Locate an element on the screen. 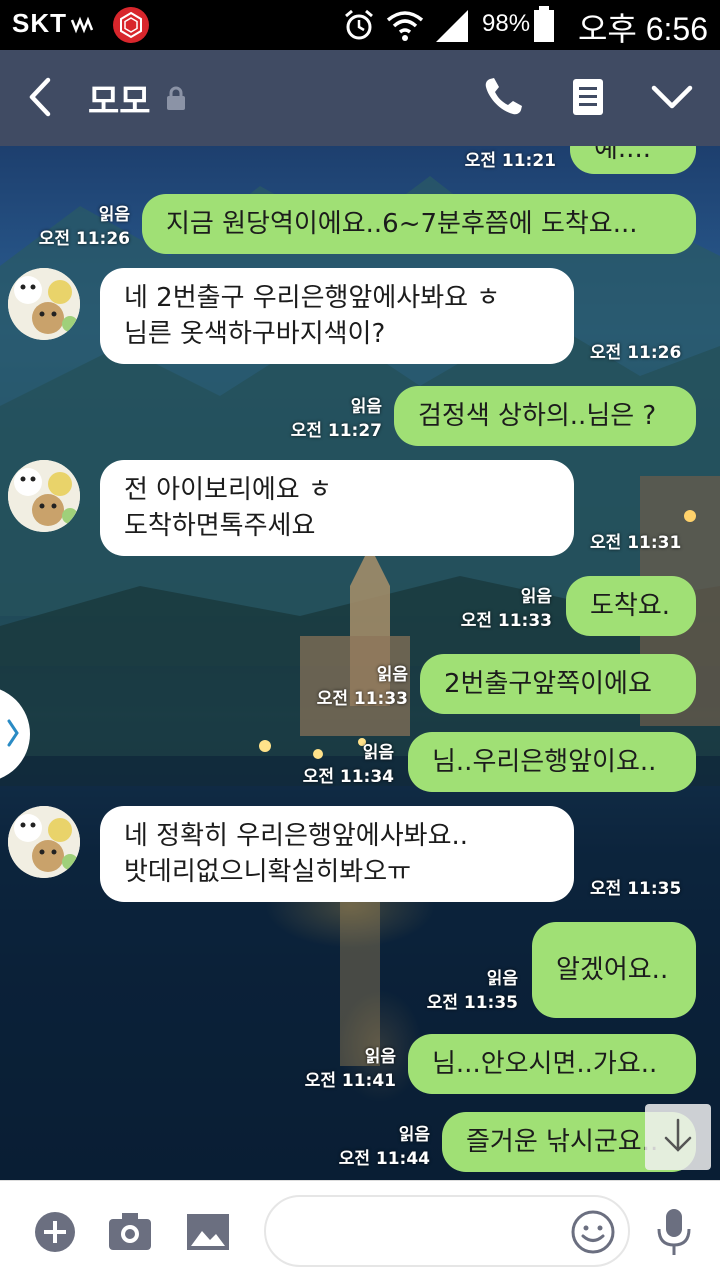  message-bubble-incoming: 네 정확히 우리은행앞에사봐요.. 밧데리없으니확실히봐오ㅠ is located at coordinates (337, 854).